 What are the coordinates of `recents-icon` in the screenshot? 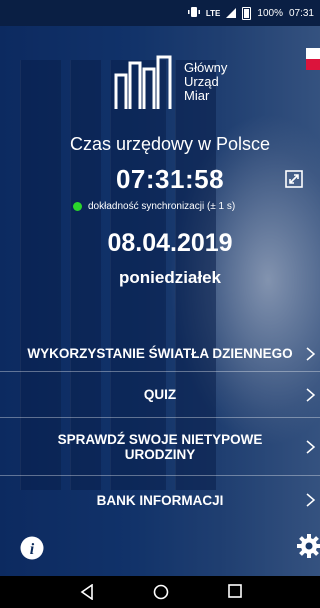 It's located at (235, 591).